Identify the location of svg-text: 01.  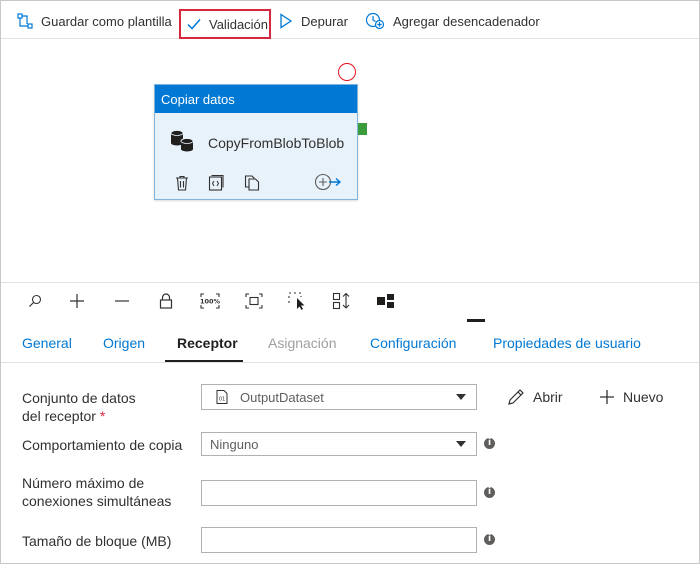
(222, 400).